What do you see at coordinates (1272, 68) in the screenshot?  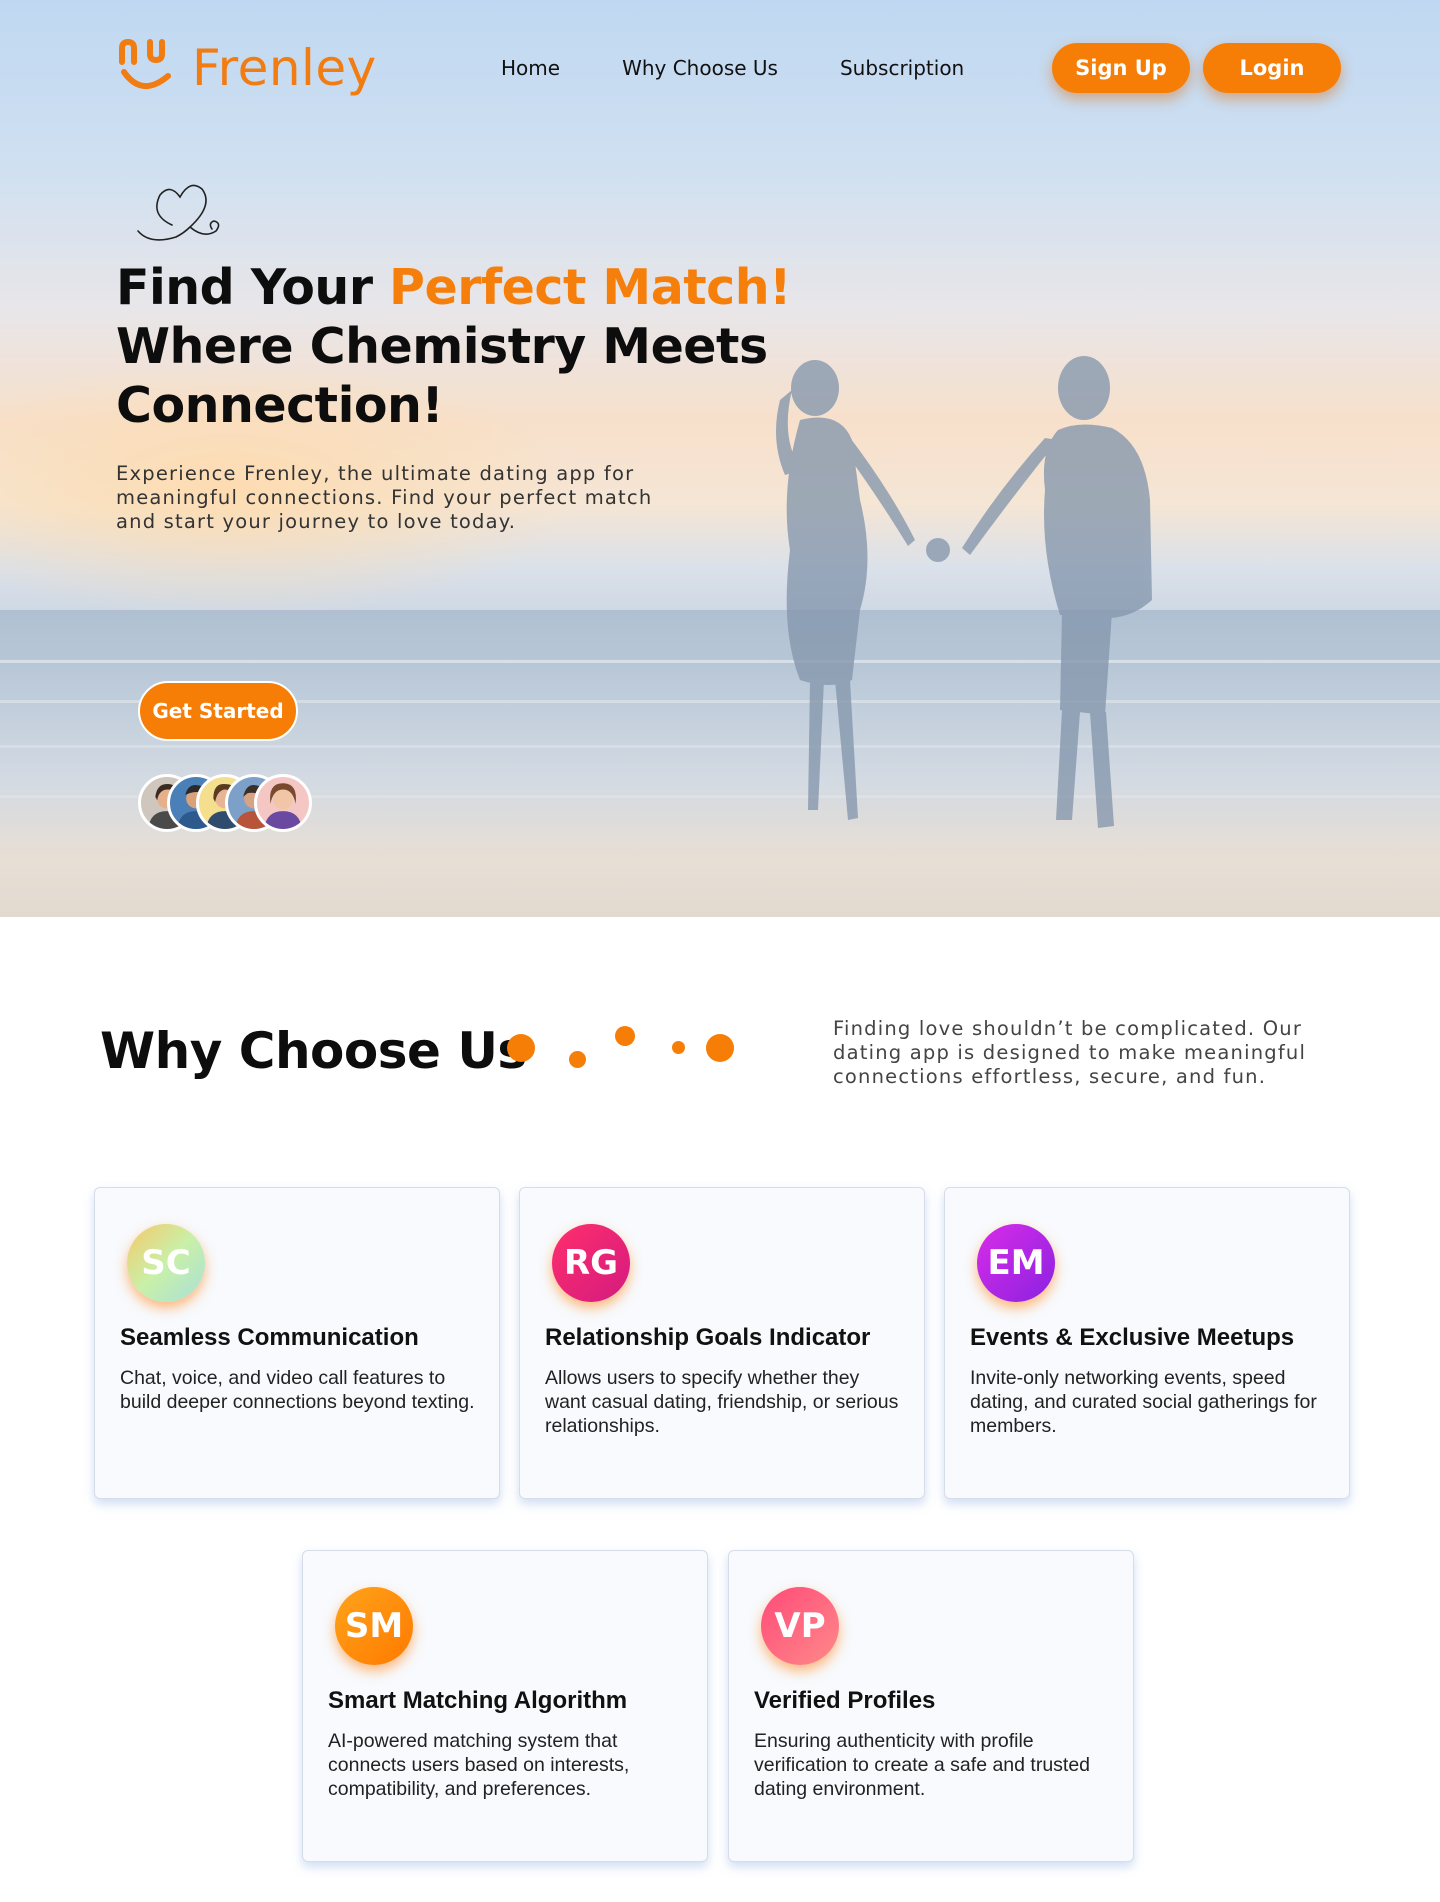 I see `login-button: Login` at bounding box center [1272, 68].